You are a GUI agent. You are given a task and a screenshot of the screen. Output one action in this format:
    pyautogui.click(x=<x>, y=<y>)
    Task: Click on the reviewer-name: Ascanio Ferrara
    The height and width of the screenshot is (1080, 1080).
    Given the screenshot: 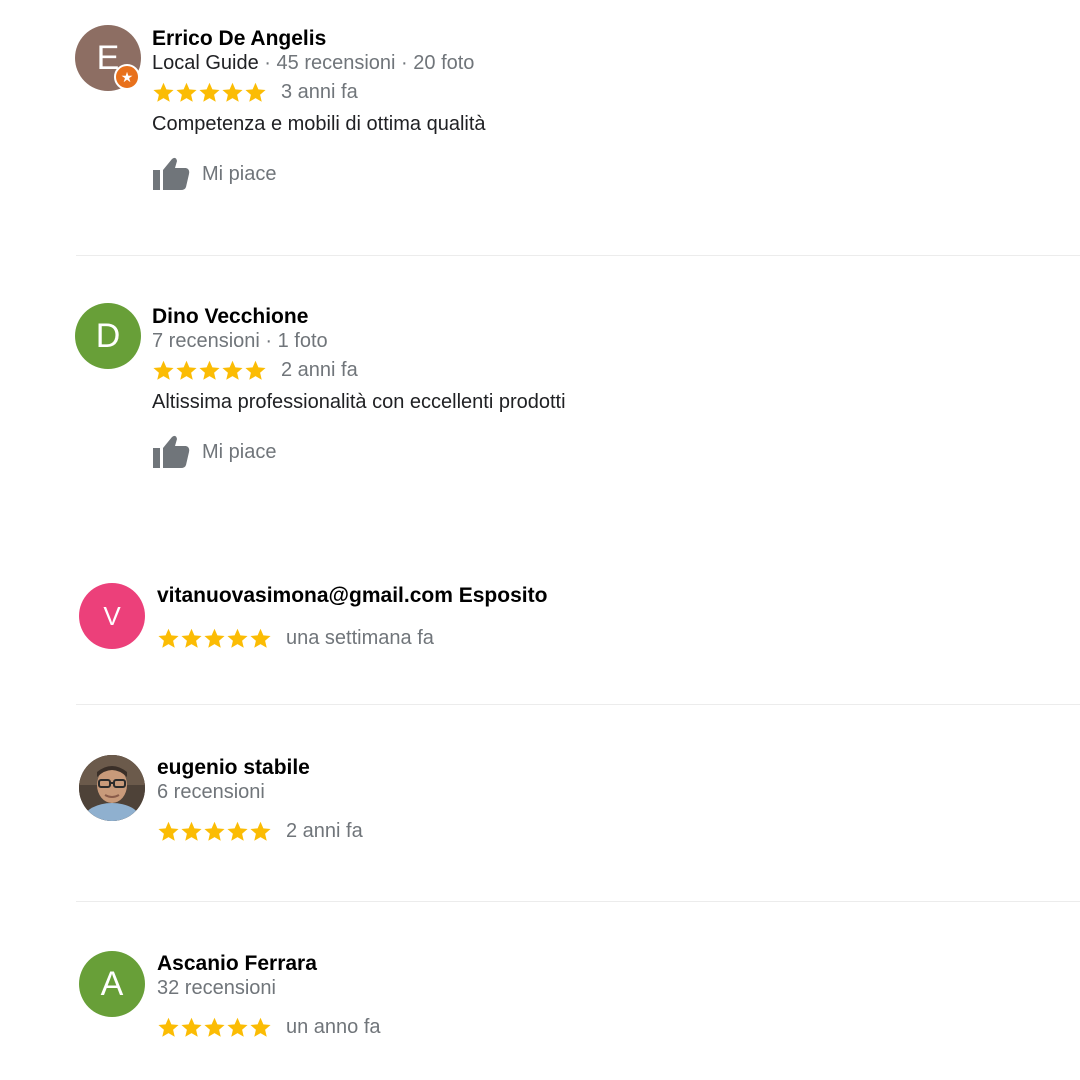 What is the action you would take?
    pyautogui.click(x=269, y=963)
    